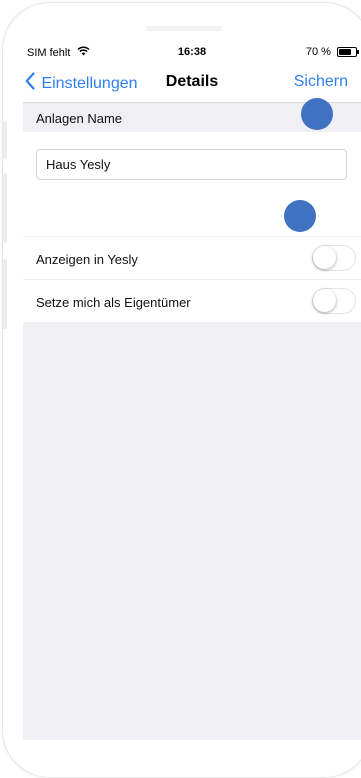 The width and height of the screenshot is (361, 778). What do you see at coordinates (79, 118) in the screenshot?
I see `section-header-label: Anlagen Name` at bounding box center [79, 118].